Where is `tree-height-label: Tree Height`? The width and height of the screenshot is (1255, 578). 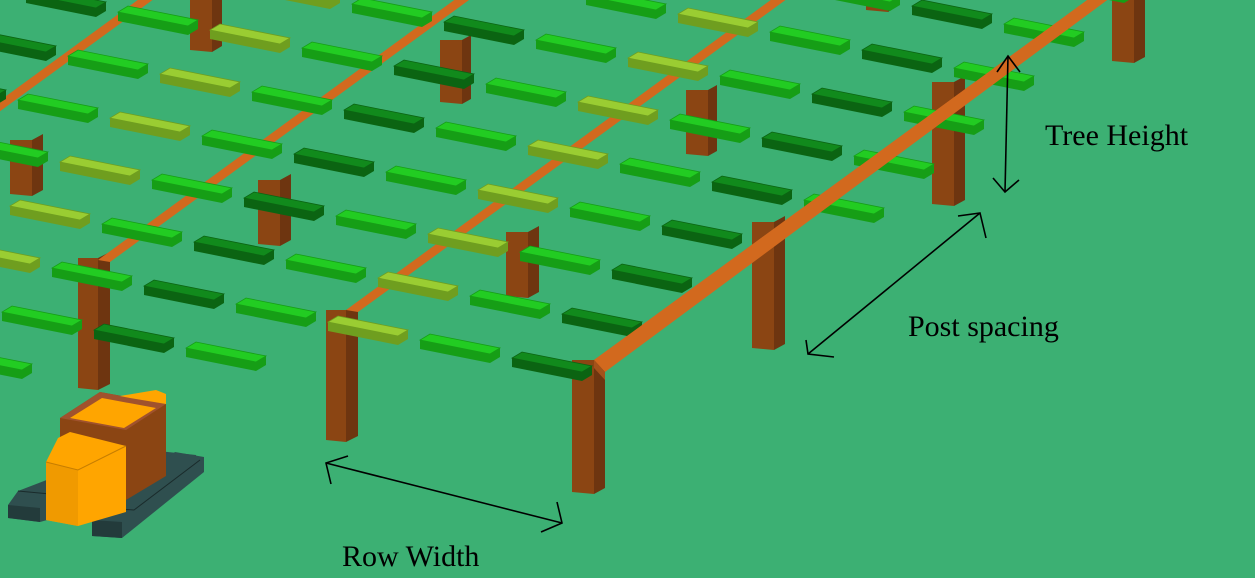 tree-height-label: Tree Height is located at coordinates (1117, 135).